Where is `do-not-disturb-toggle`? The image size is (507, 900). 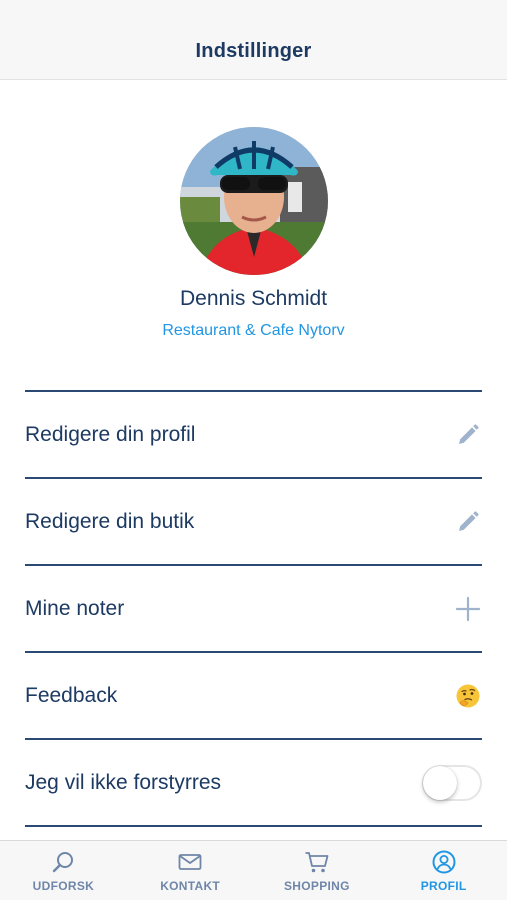 do-not-disturb-toggle is located at coordinates (452, 782).